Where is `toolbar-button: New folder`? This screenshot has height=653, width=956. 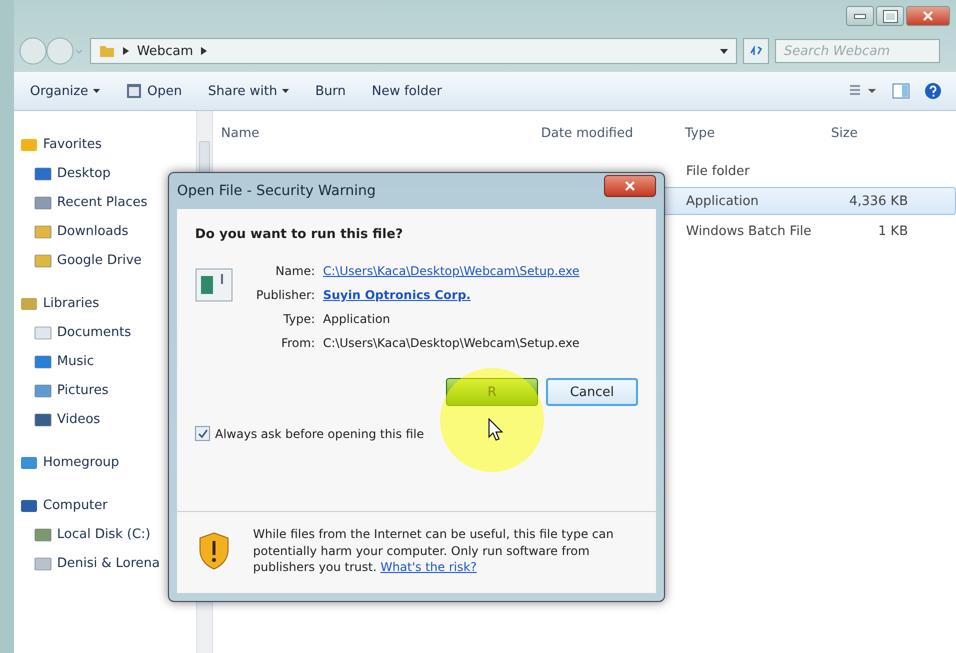
toolbar-button: New folder is located at coordinates (407, 91).